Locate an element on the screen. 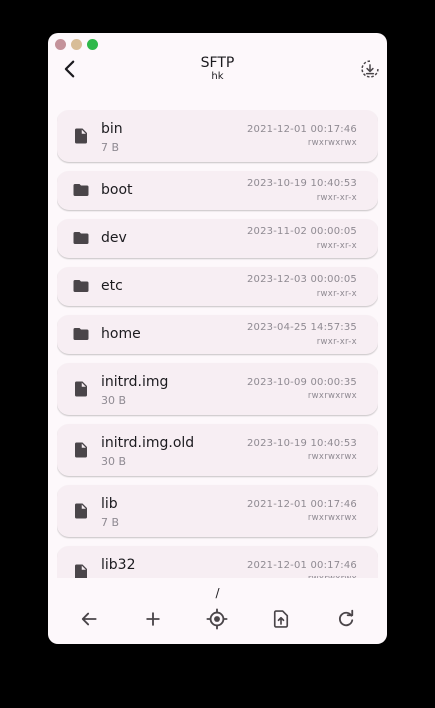 This screenshot has width=435, height=708. title-block: SFTP hk is located at coordinates (217, 69).